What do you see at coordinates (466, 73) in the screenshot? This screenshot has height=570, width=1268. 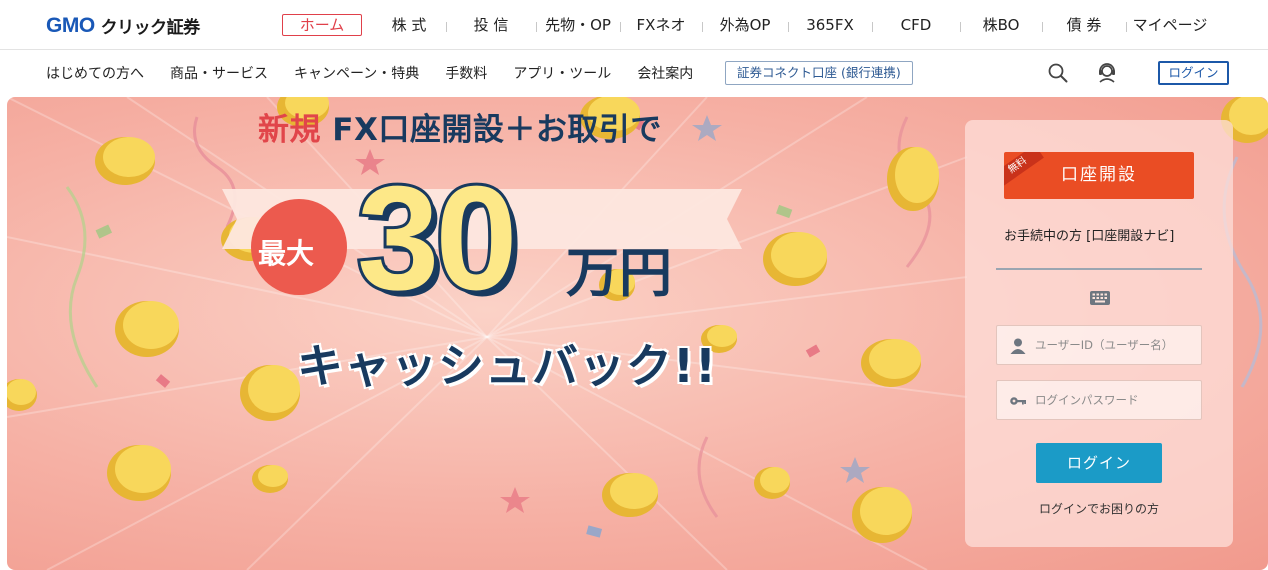 I see `subnav-fees: 手数料` at bounding box center [466, 73].